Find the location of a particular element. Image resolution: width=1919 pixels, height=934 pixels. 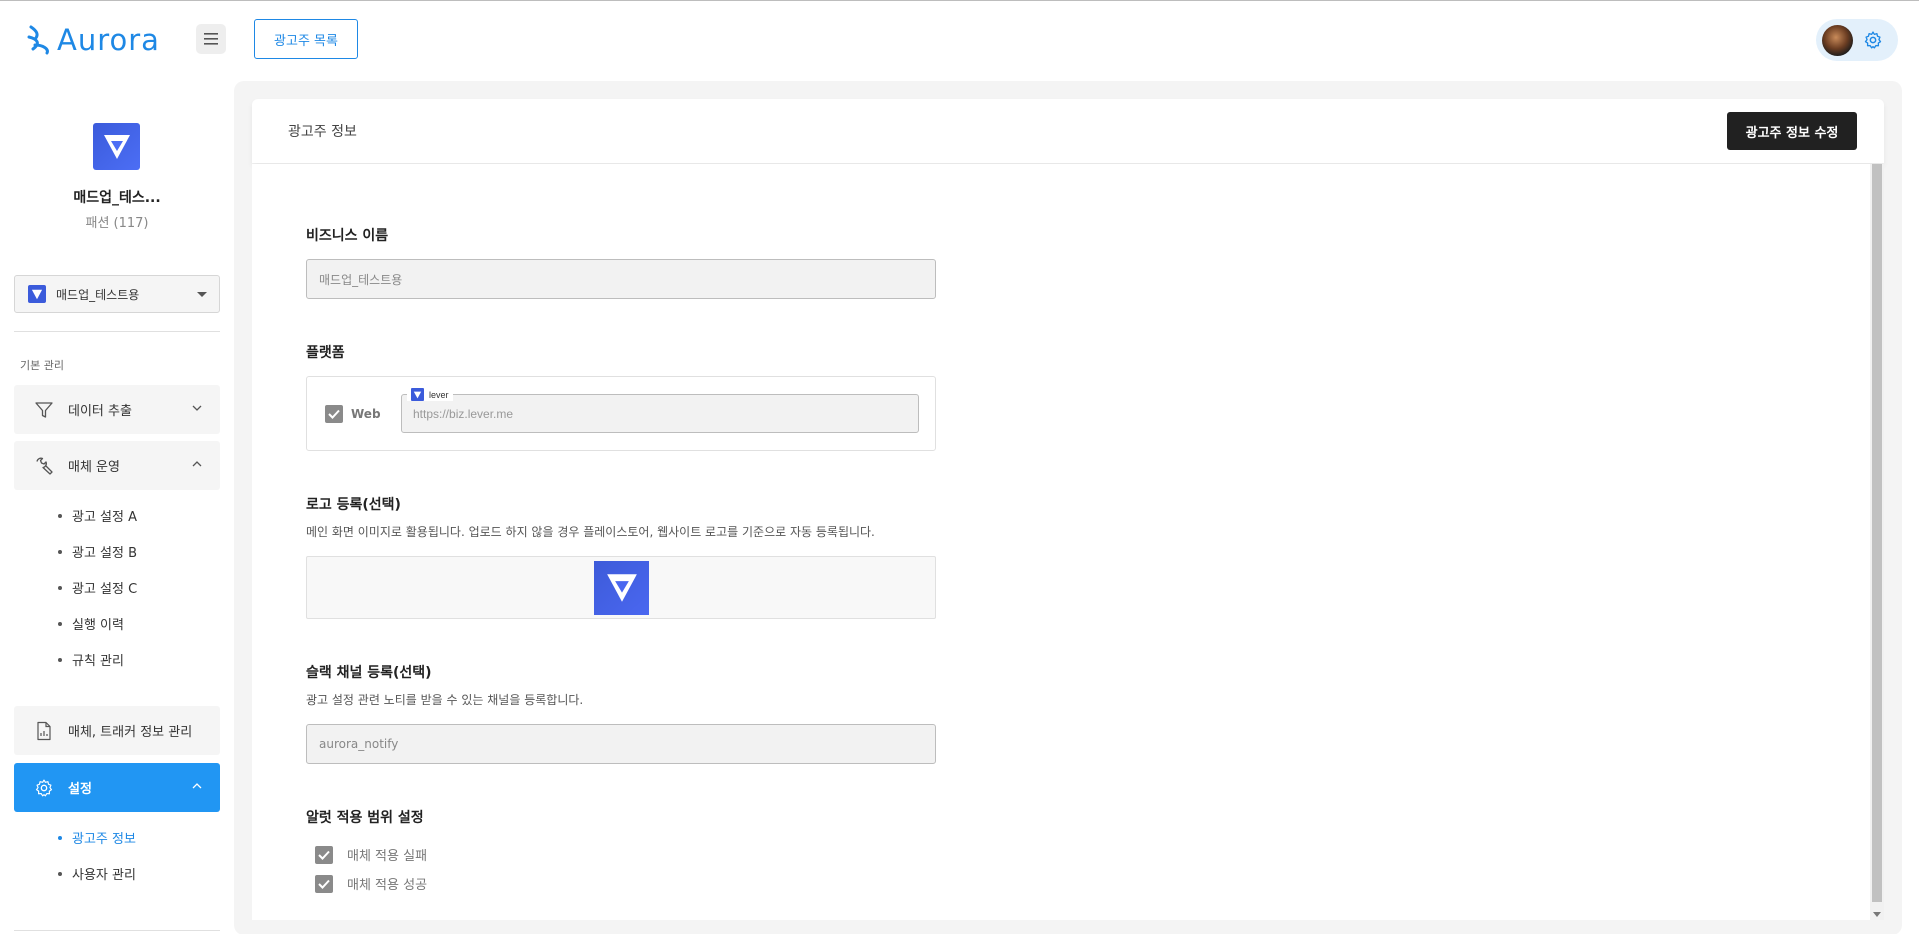

nav-item-label: 매체 운영 is located at coordinates (94, 467).